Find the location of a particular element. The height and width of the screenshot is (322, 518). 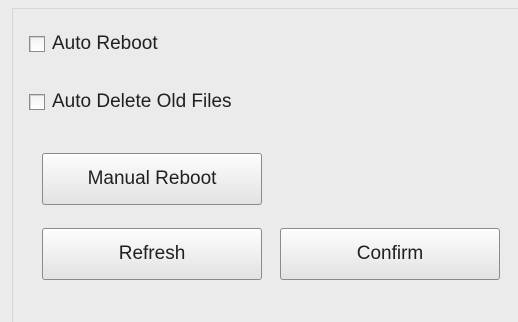

auto-reboot-checkbox is located at coordinates (37, 44).